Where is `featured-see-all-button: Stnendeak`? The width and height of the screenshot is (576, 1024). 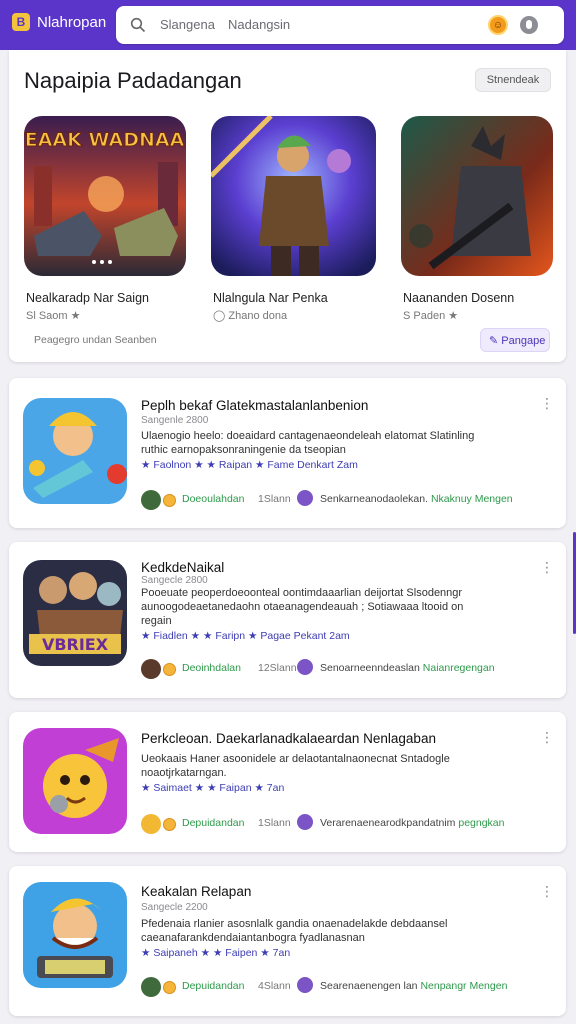
featured-see-all-button: Stnendeak is located at coordinates (513, 80).